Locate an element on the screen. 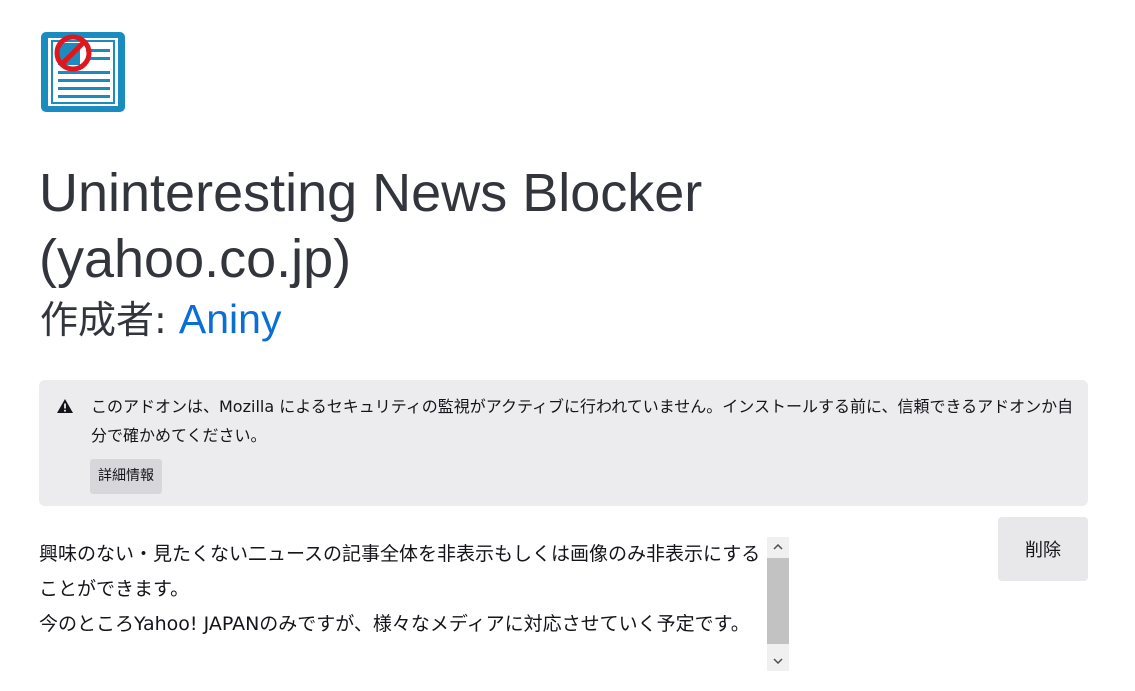 This screenshot has width=1135, height=691. more-info-button: 詳細情報 is located at coordinates (126, 476).